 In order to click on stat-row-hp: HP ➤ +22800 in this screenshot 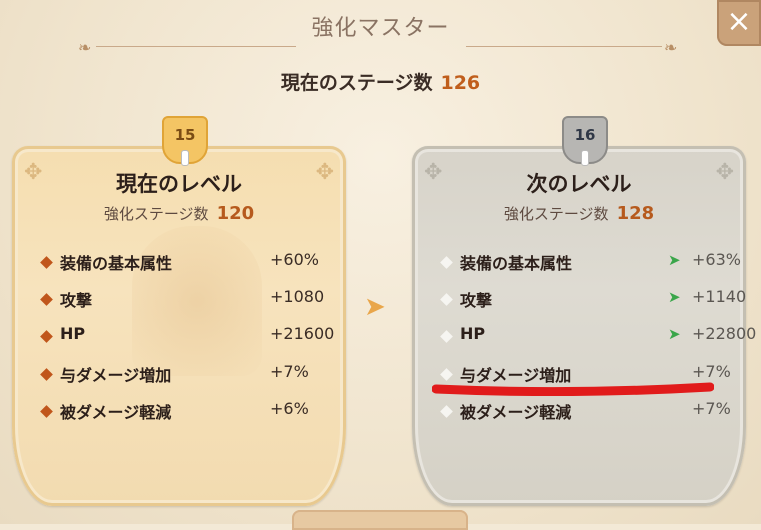, I will do `click(596, 339)`.